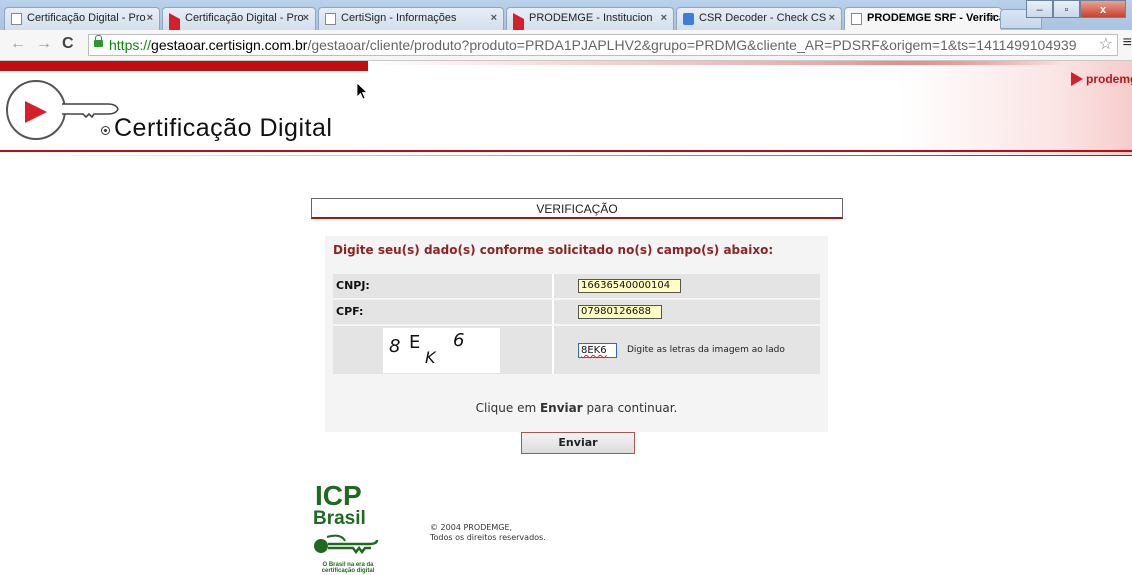  What do you see at coordinates (576, 312) in the screenshot?
I see `form-row-cpf: CPF: 07980126688` at bounding box center [576, 312].